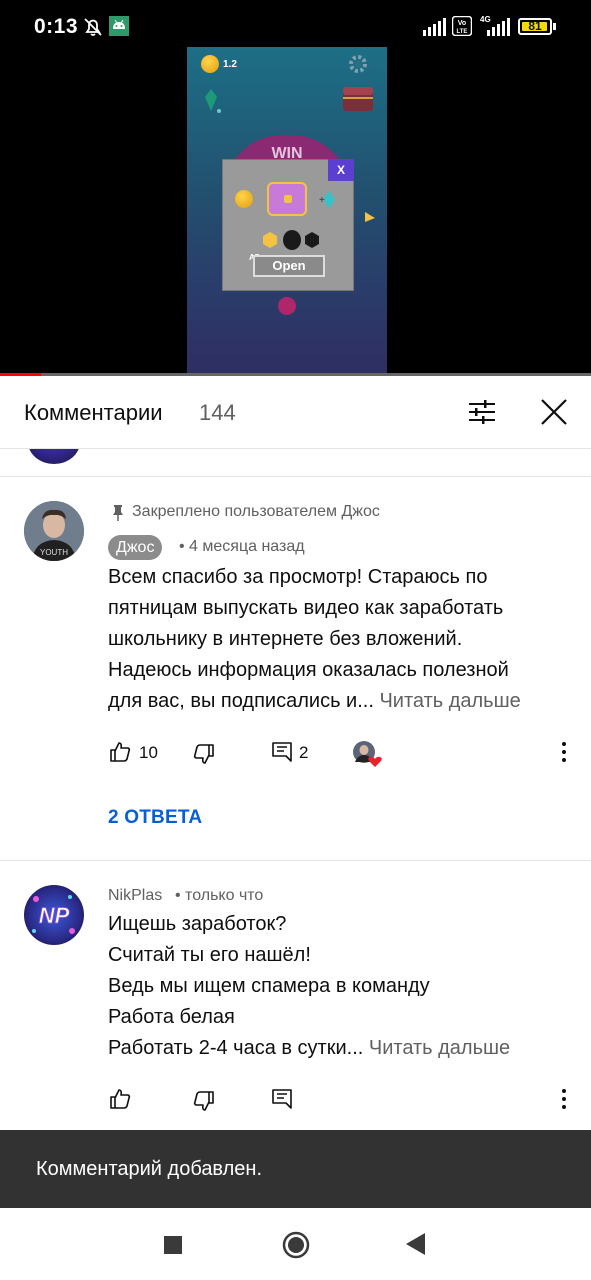 The width and height of the screenshot is (591, 1280). Describe the element at coordinates (230, 64) in the screenshot. I see `game-coin-value: 1.2` at that location.